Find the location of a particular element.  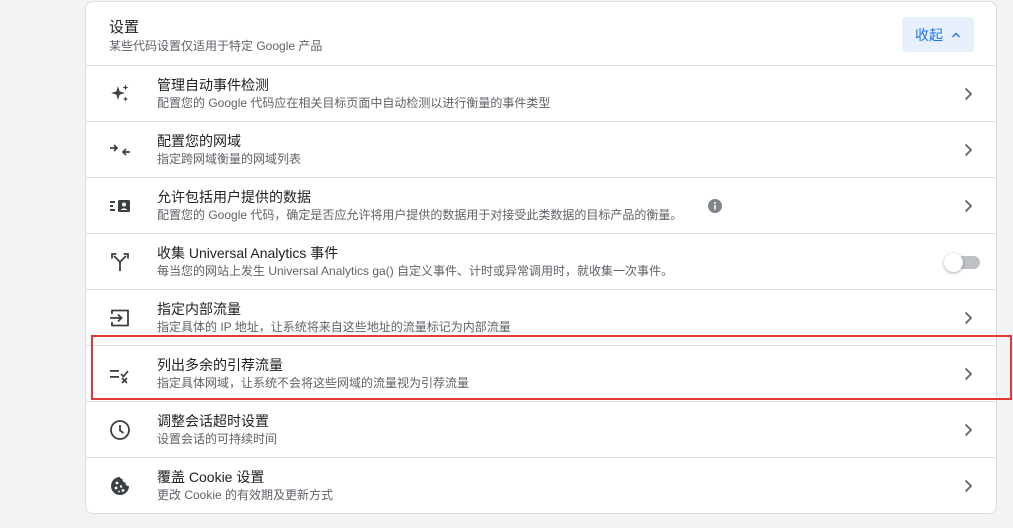

row-internal-traffic: 指定内部流量 指定具体的 IP 地址，让系统将来自这些地址的流量标记为内部流量 is located at coordinates (541, 318).